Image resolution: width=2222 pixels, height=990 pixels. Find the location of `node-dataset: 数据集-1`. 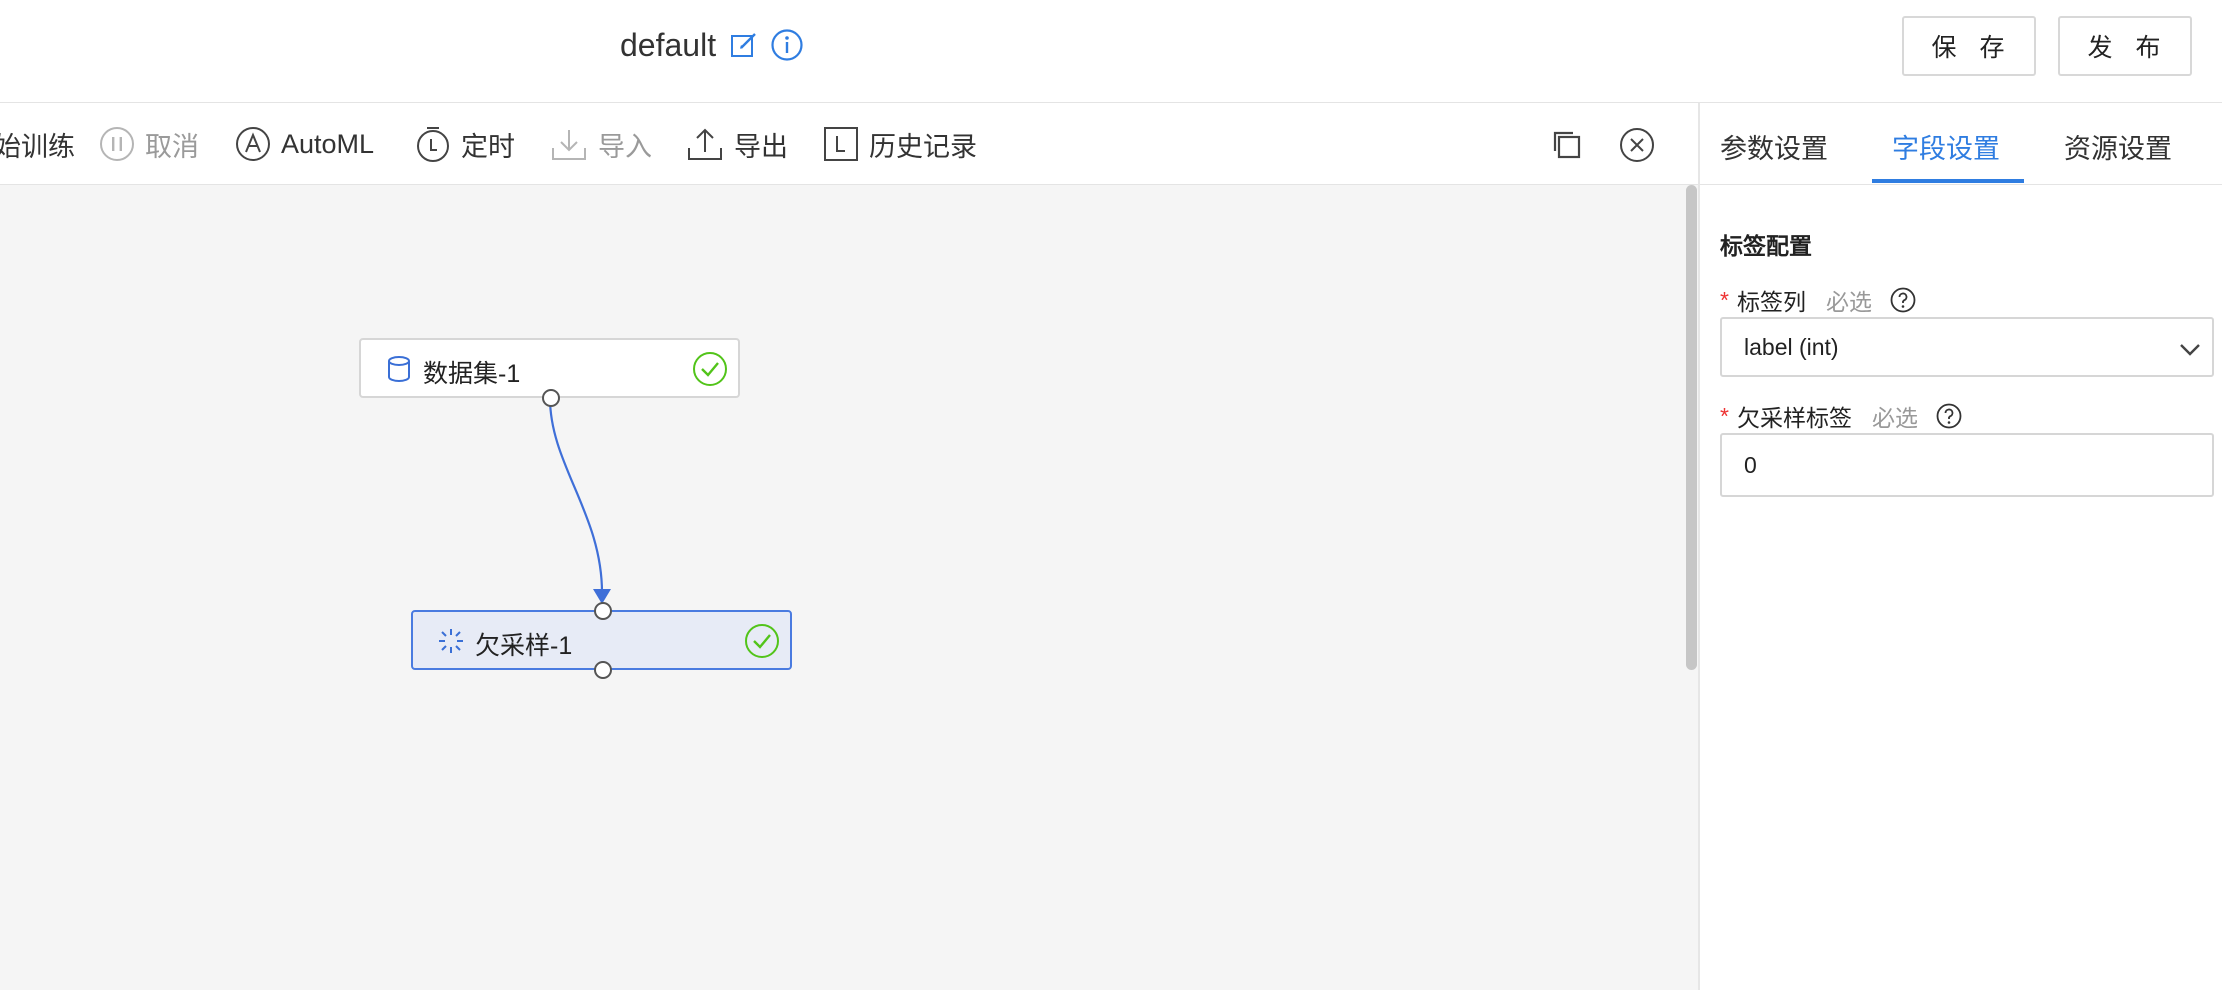

node-dataset: 数据集-1 is located at coordinates (549, 372).